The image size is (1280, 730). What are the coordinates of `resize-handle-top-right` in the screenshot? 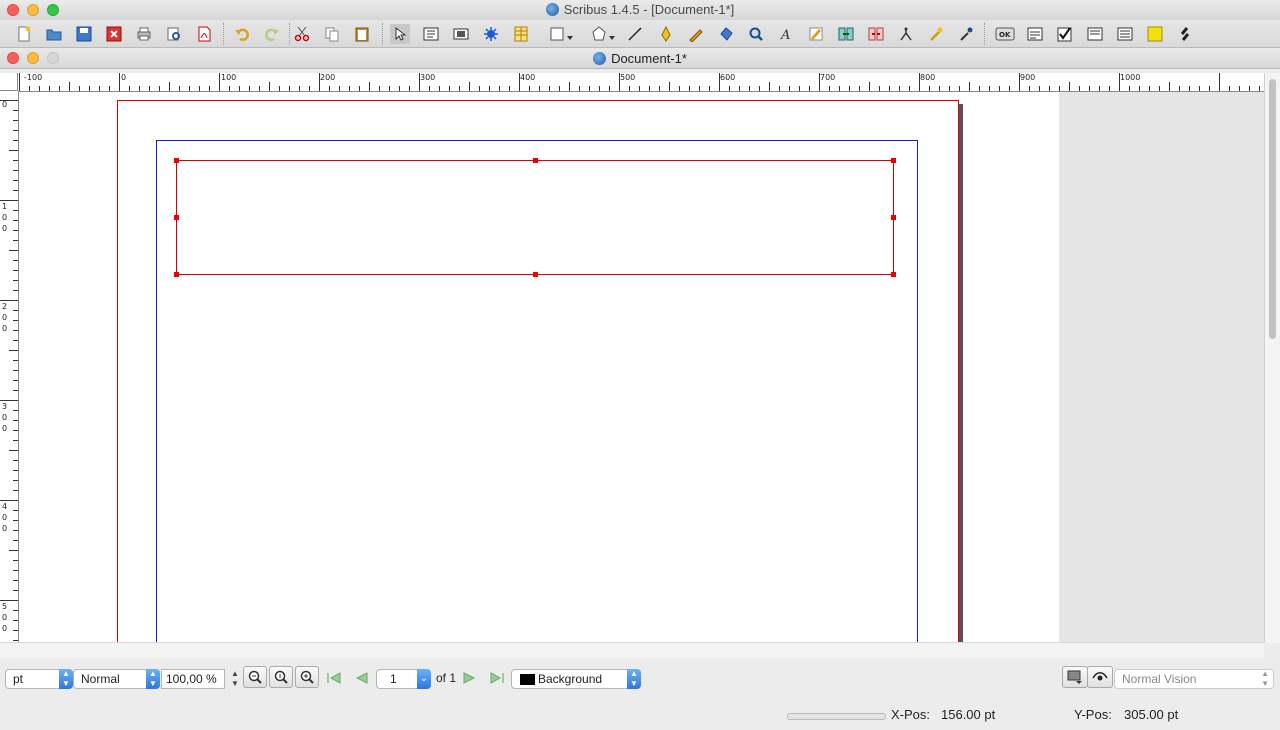 It's located at (893, 160).